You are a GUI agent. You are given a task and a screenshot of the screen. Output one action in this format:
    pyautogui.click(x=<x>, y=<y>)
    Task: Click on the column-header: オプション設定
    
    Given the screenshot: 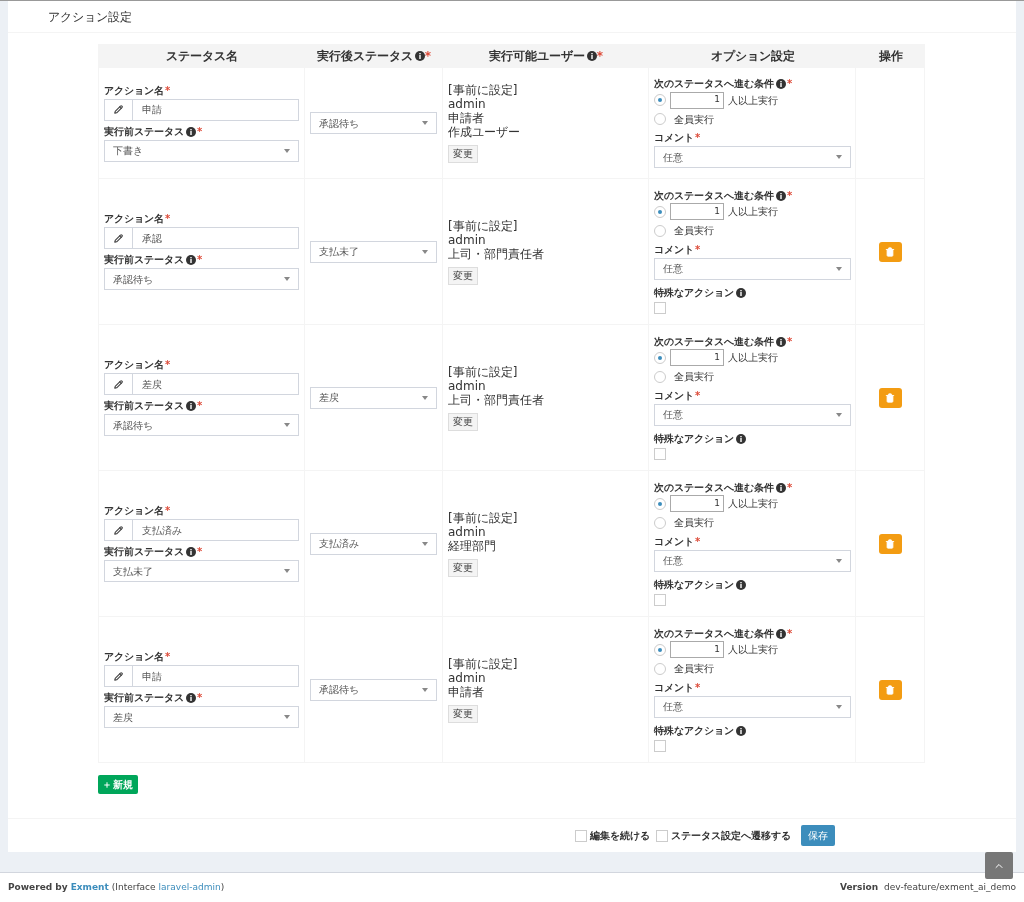 What is the action you would take?
    pyautogui.click(x=752, y=56)
    